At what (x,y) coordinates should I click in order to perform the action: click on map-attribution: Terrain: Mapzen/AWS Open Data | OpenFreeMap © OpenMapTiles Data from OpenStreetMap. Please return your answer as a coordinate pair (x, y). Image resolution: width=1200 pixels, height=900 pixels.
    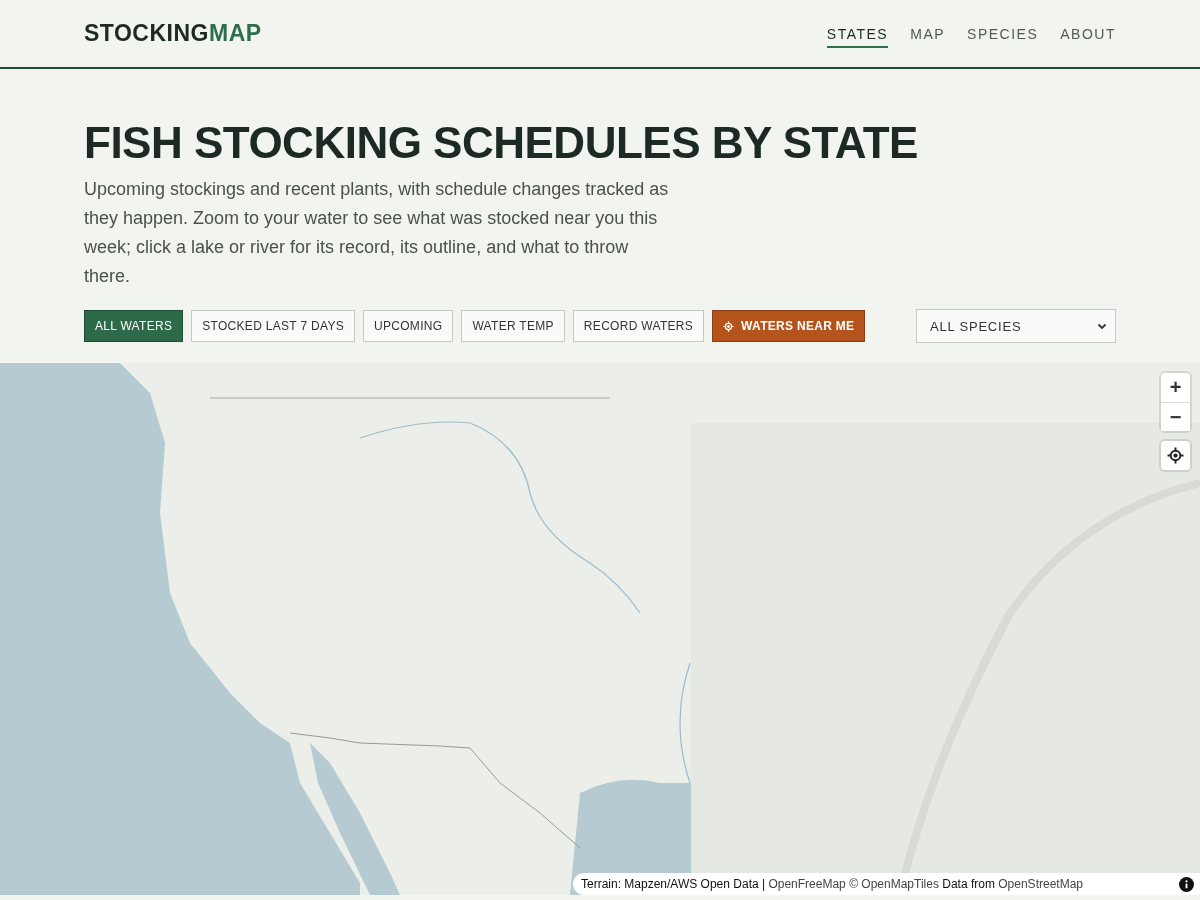
    Looking at the image, I should click on (832, 885).